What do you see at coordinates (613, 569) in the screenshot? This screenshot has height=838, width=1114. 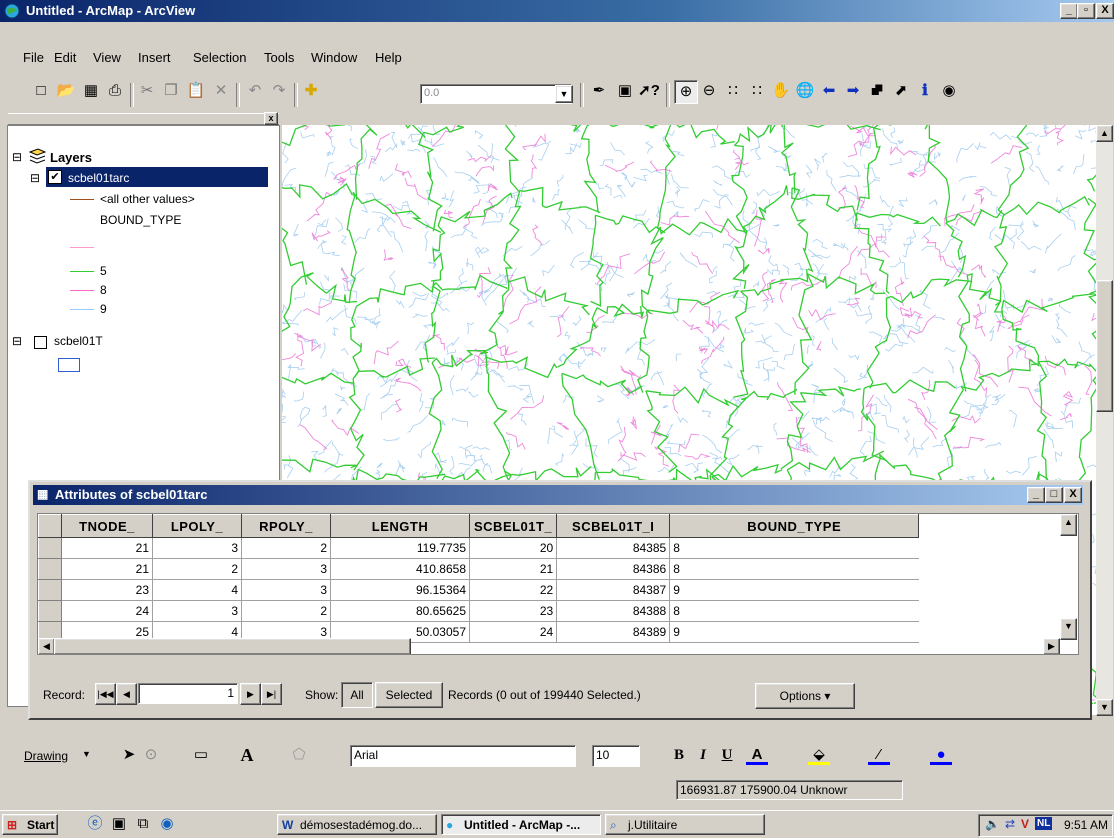 I see `table-cell: 84386` at bounding box center [613, 569].